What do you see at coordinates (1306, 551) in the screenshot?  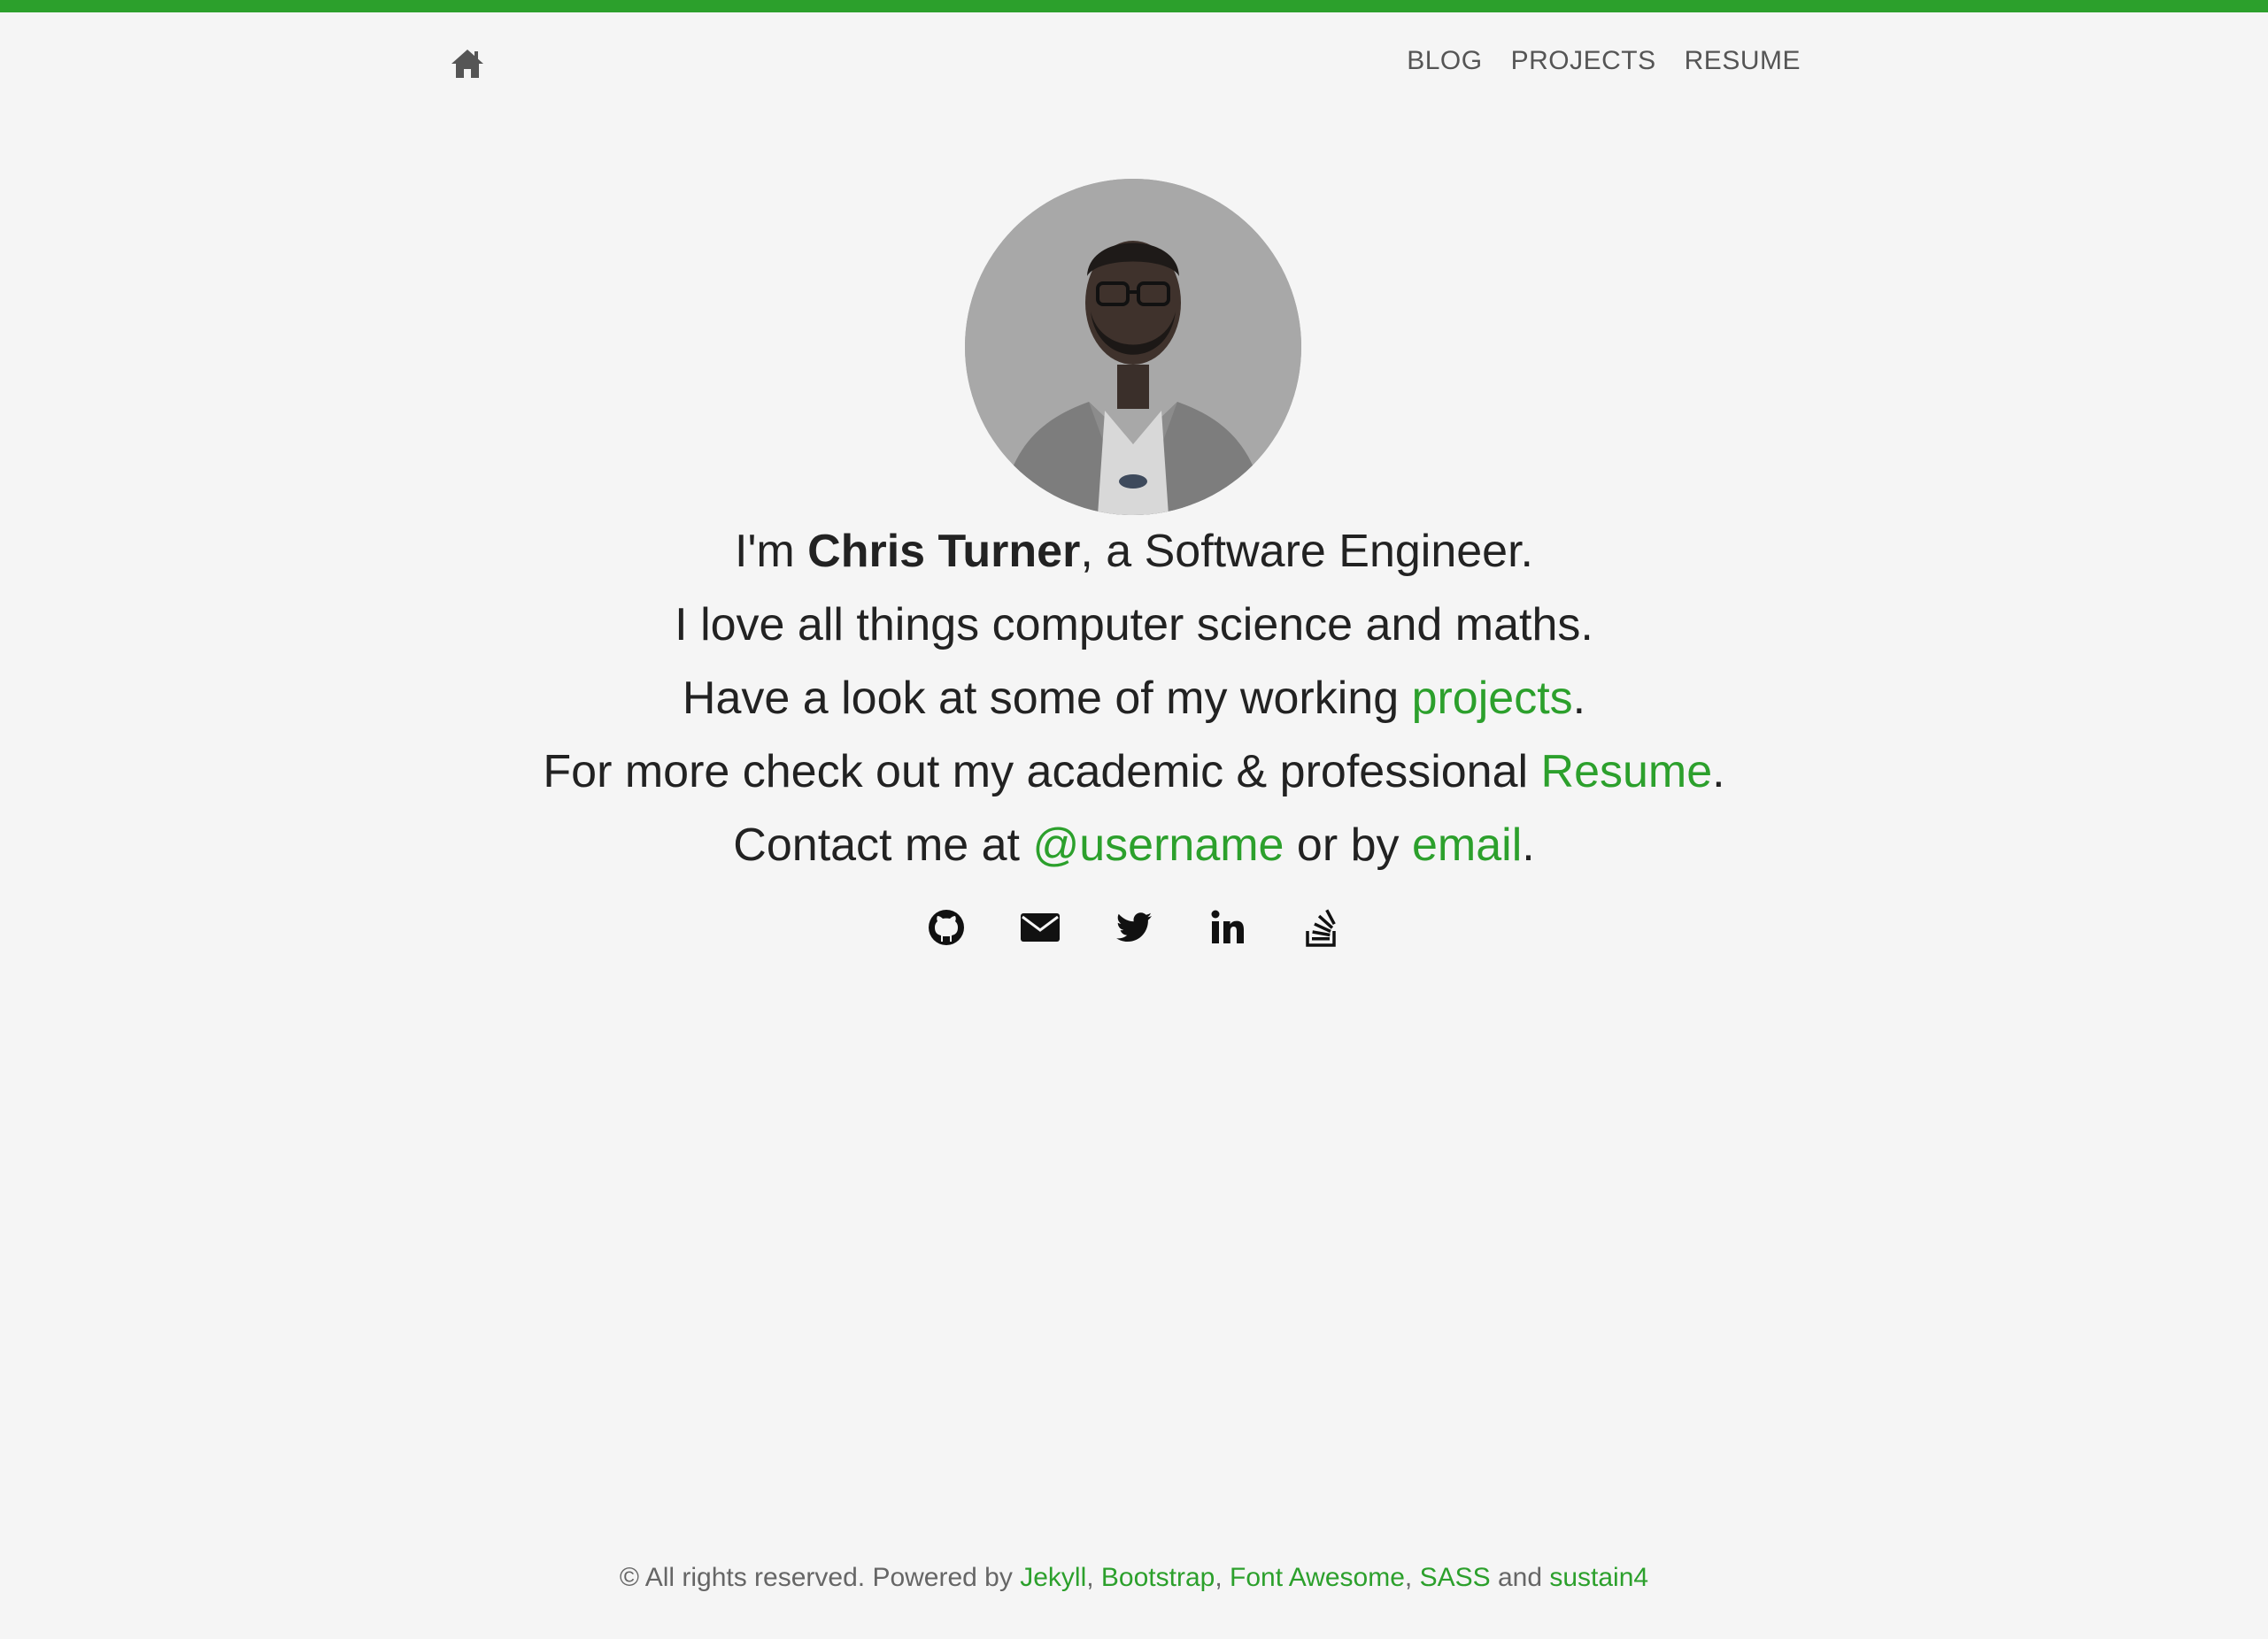 I see `intro-suffix: , a Software Engineer.` at bounding box center [1306, 551].